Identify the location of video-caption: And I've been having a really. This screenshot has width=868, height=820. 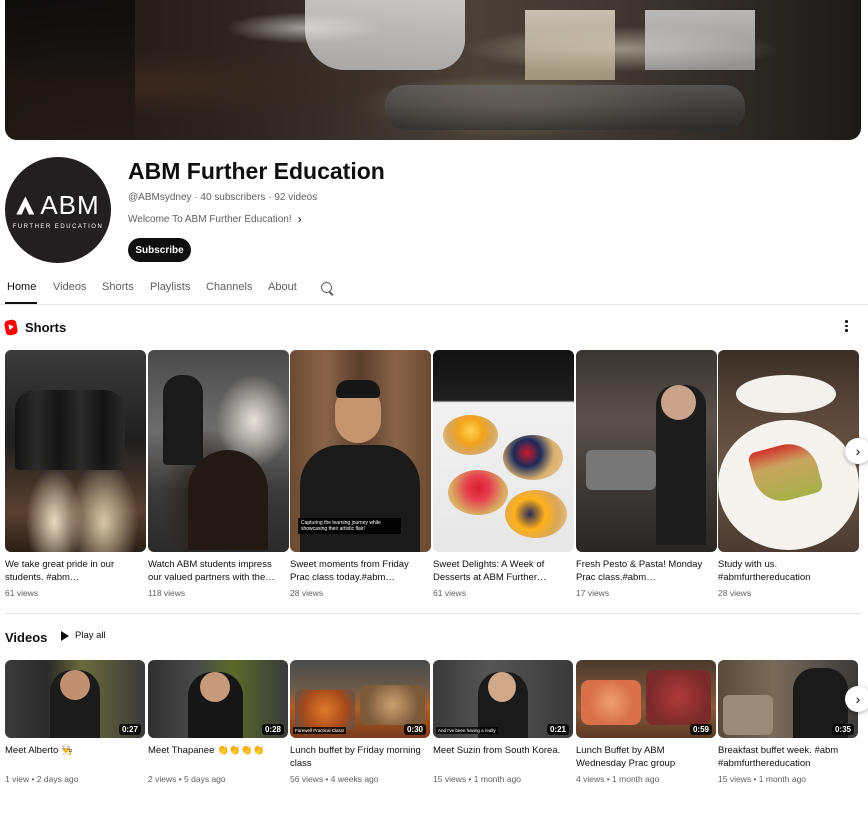
(467, 730).